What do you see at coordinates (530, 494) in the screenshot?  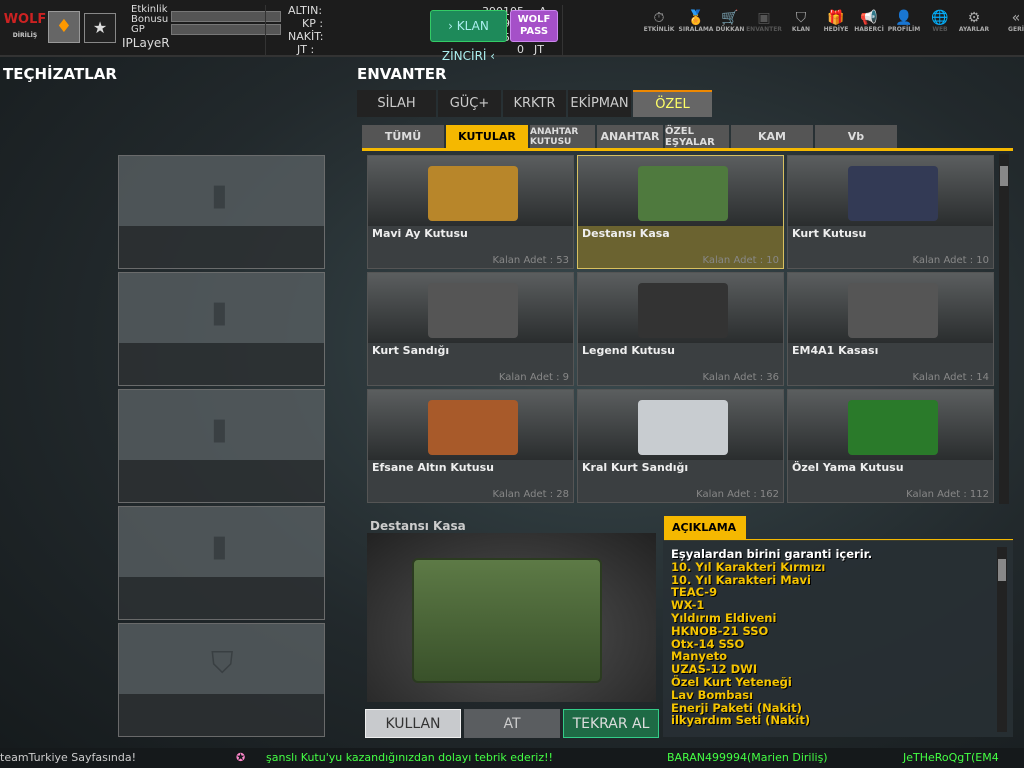 I see `item-count: Kalan Adet : 28` at bounding box center [530, 494].